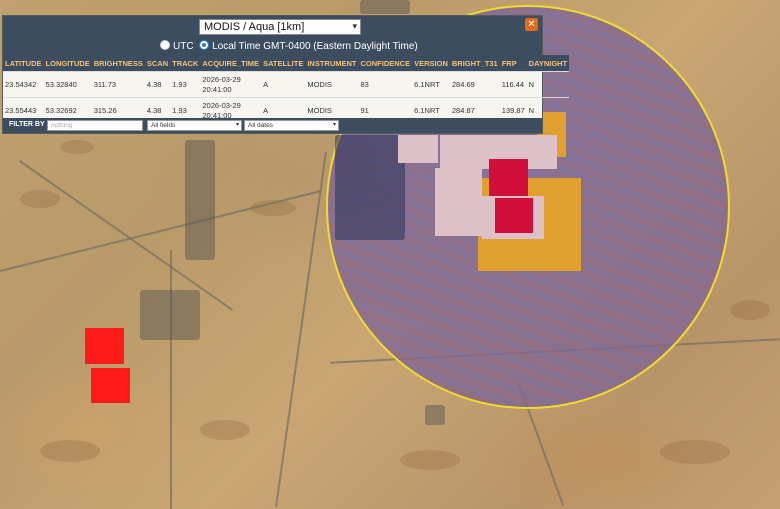 The height and width of the screenshot is (509, 780). What do you see at coordinates (291, 125) in the screenshot?
I see `dates-select: All dates ▾` at bounding box center [291, 125].